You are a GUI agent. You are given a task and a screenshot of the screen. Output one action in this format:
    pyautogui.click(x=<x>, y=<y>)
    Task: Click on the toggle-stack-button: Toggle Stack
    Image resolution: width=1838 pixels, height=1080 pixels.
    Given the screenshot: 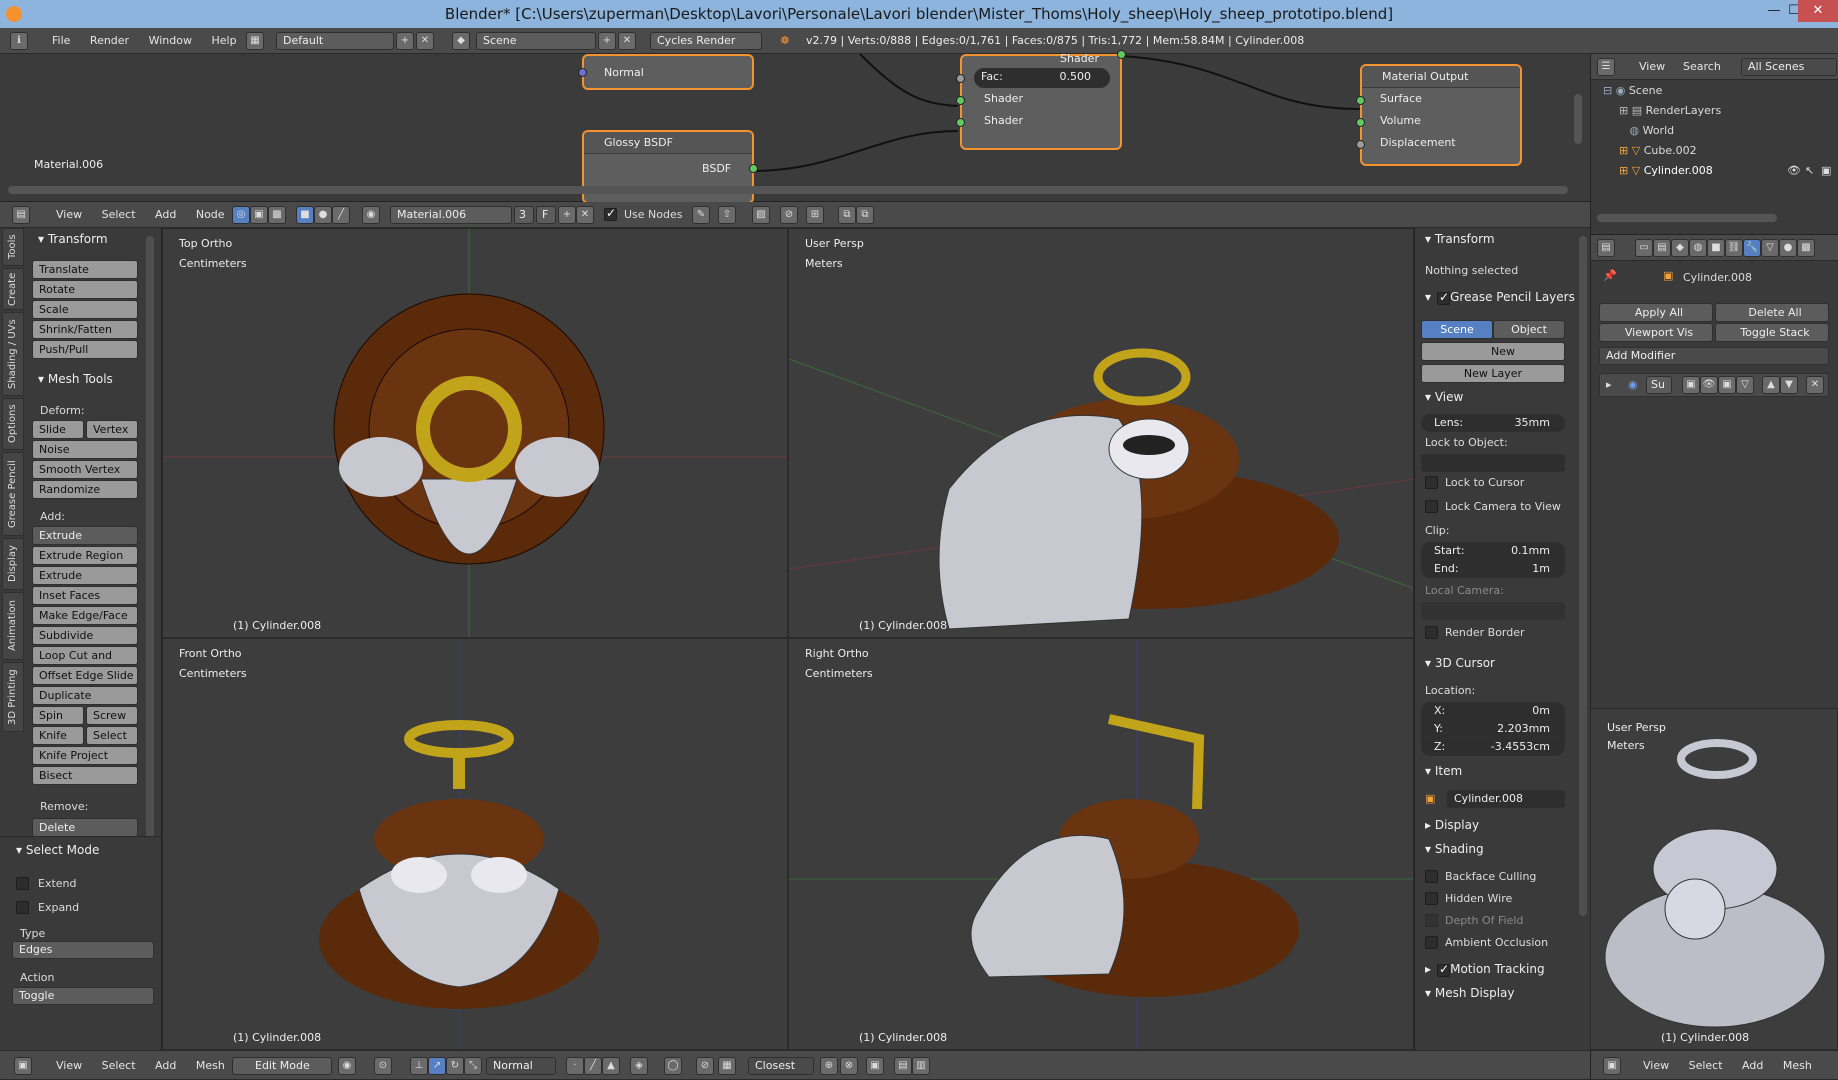 What is the action you would take?
    pyautogui.click(x=1772, y=332)
    